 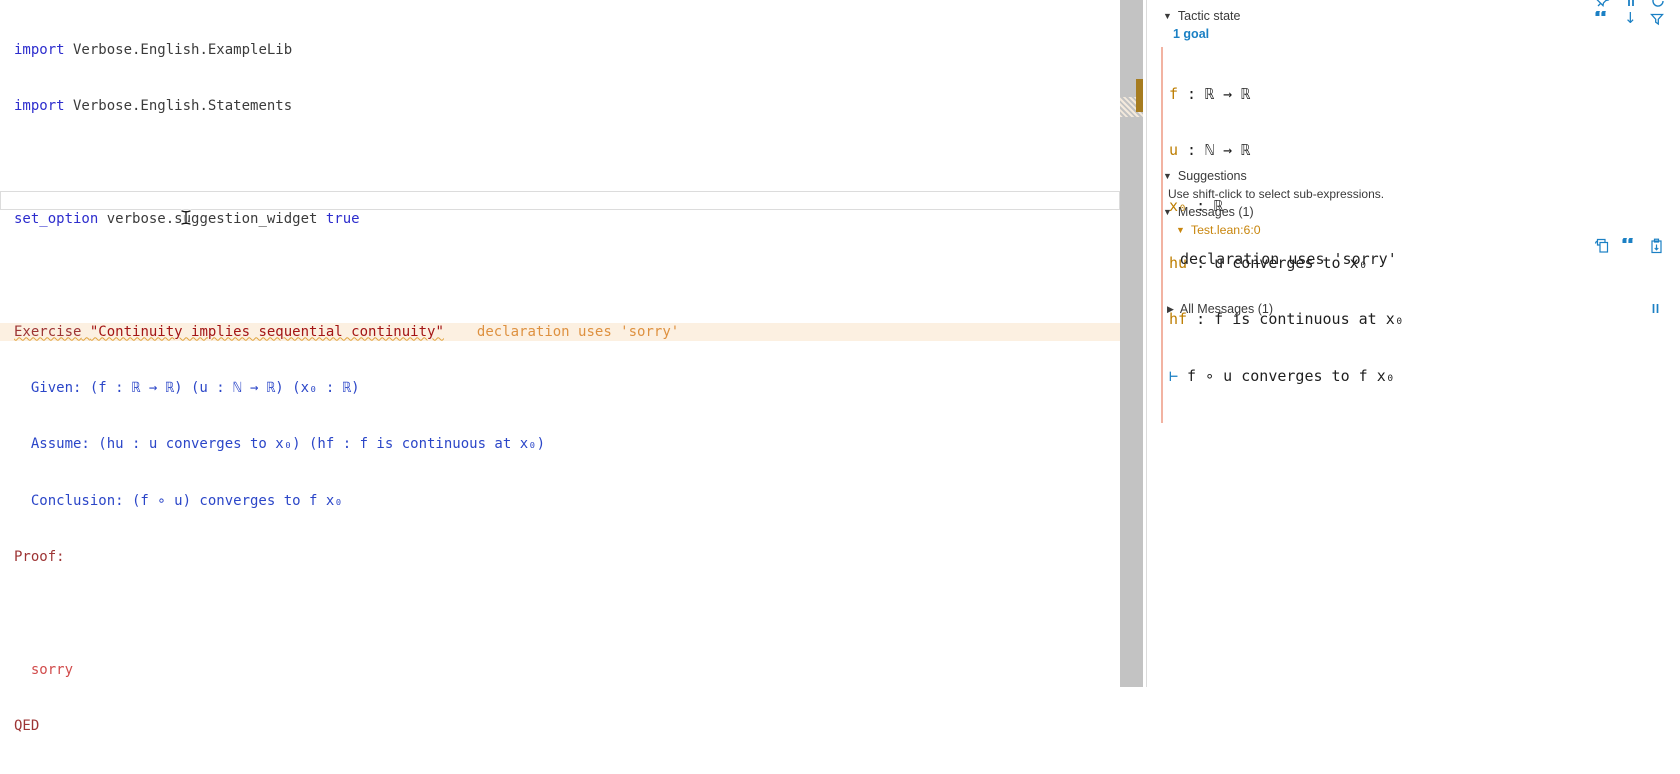 What do you see at coordinates (56, 219) in the screenshot?
I see `keyword-set-option: set_option` at bounding box center [56, 219].